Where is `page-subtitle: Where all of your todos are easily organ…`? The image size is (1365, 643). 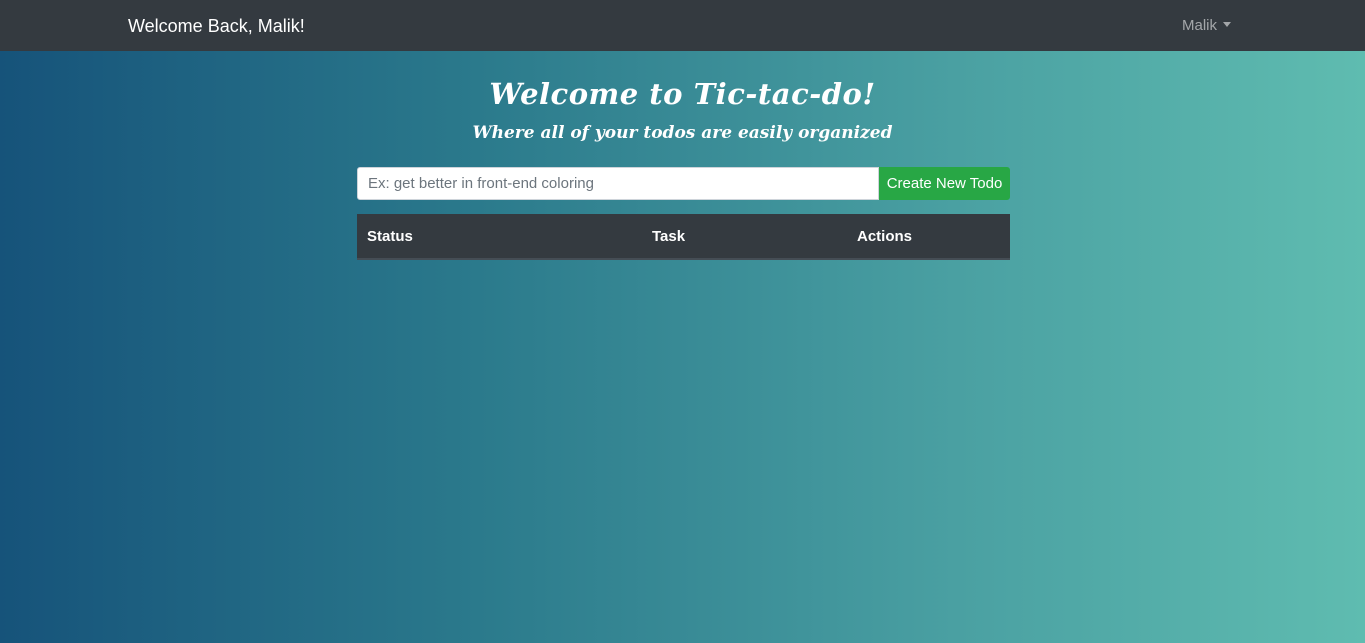
page-subtitle: Where all of your todos are easily organ… is located at coordinates (682, 133).